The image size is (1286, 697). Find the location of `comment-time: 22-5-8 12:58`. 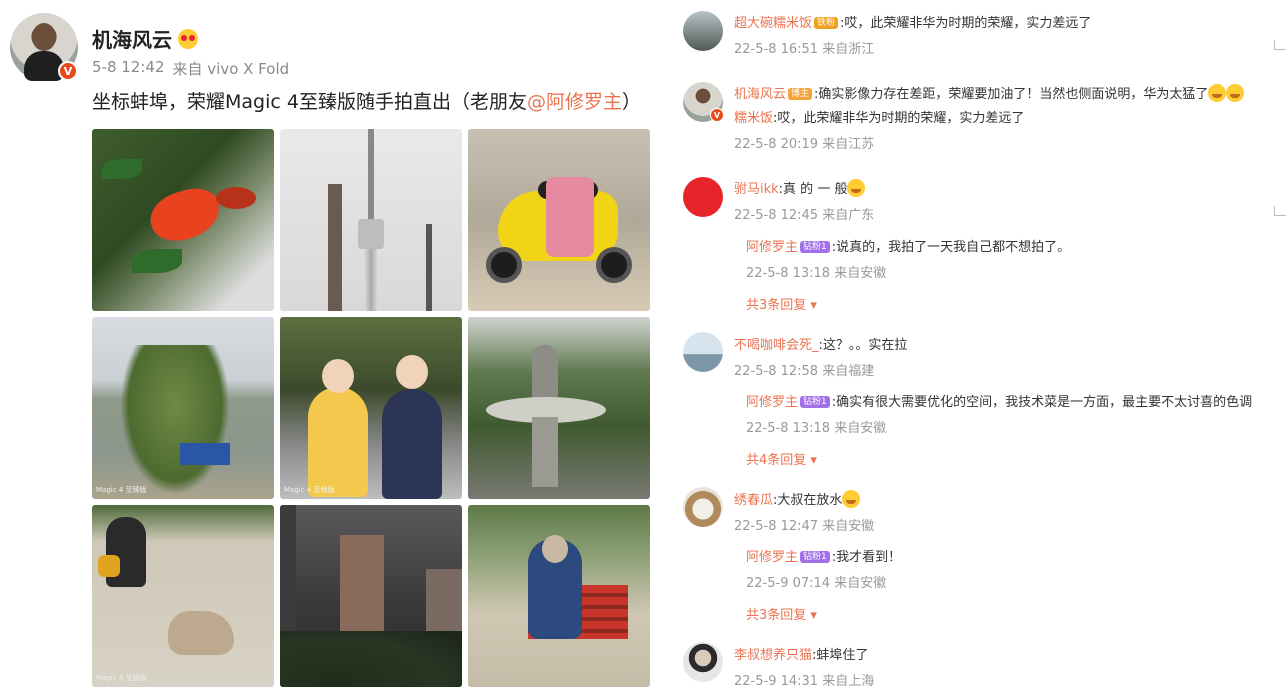

comment-time: 22-5-8 12:58 is located at coordinates (776, 371).